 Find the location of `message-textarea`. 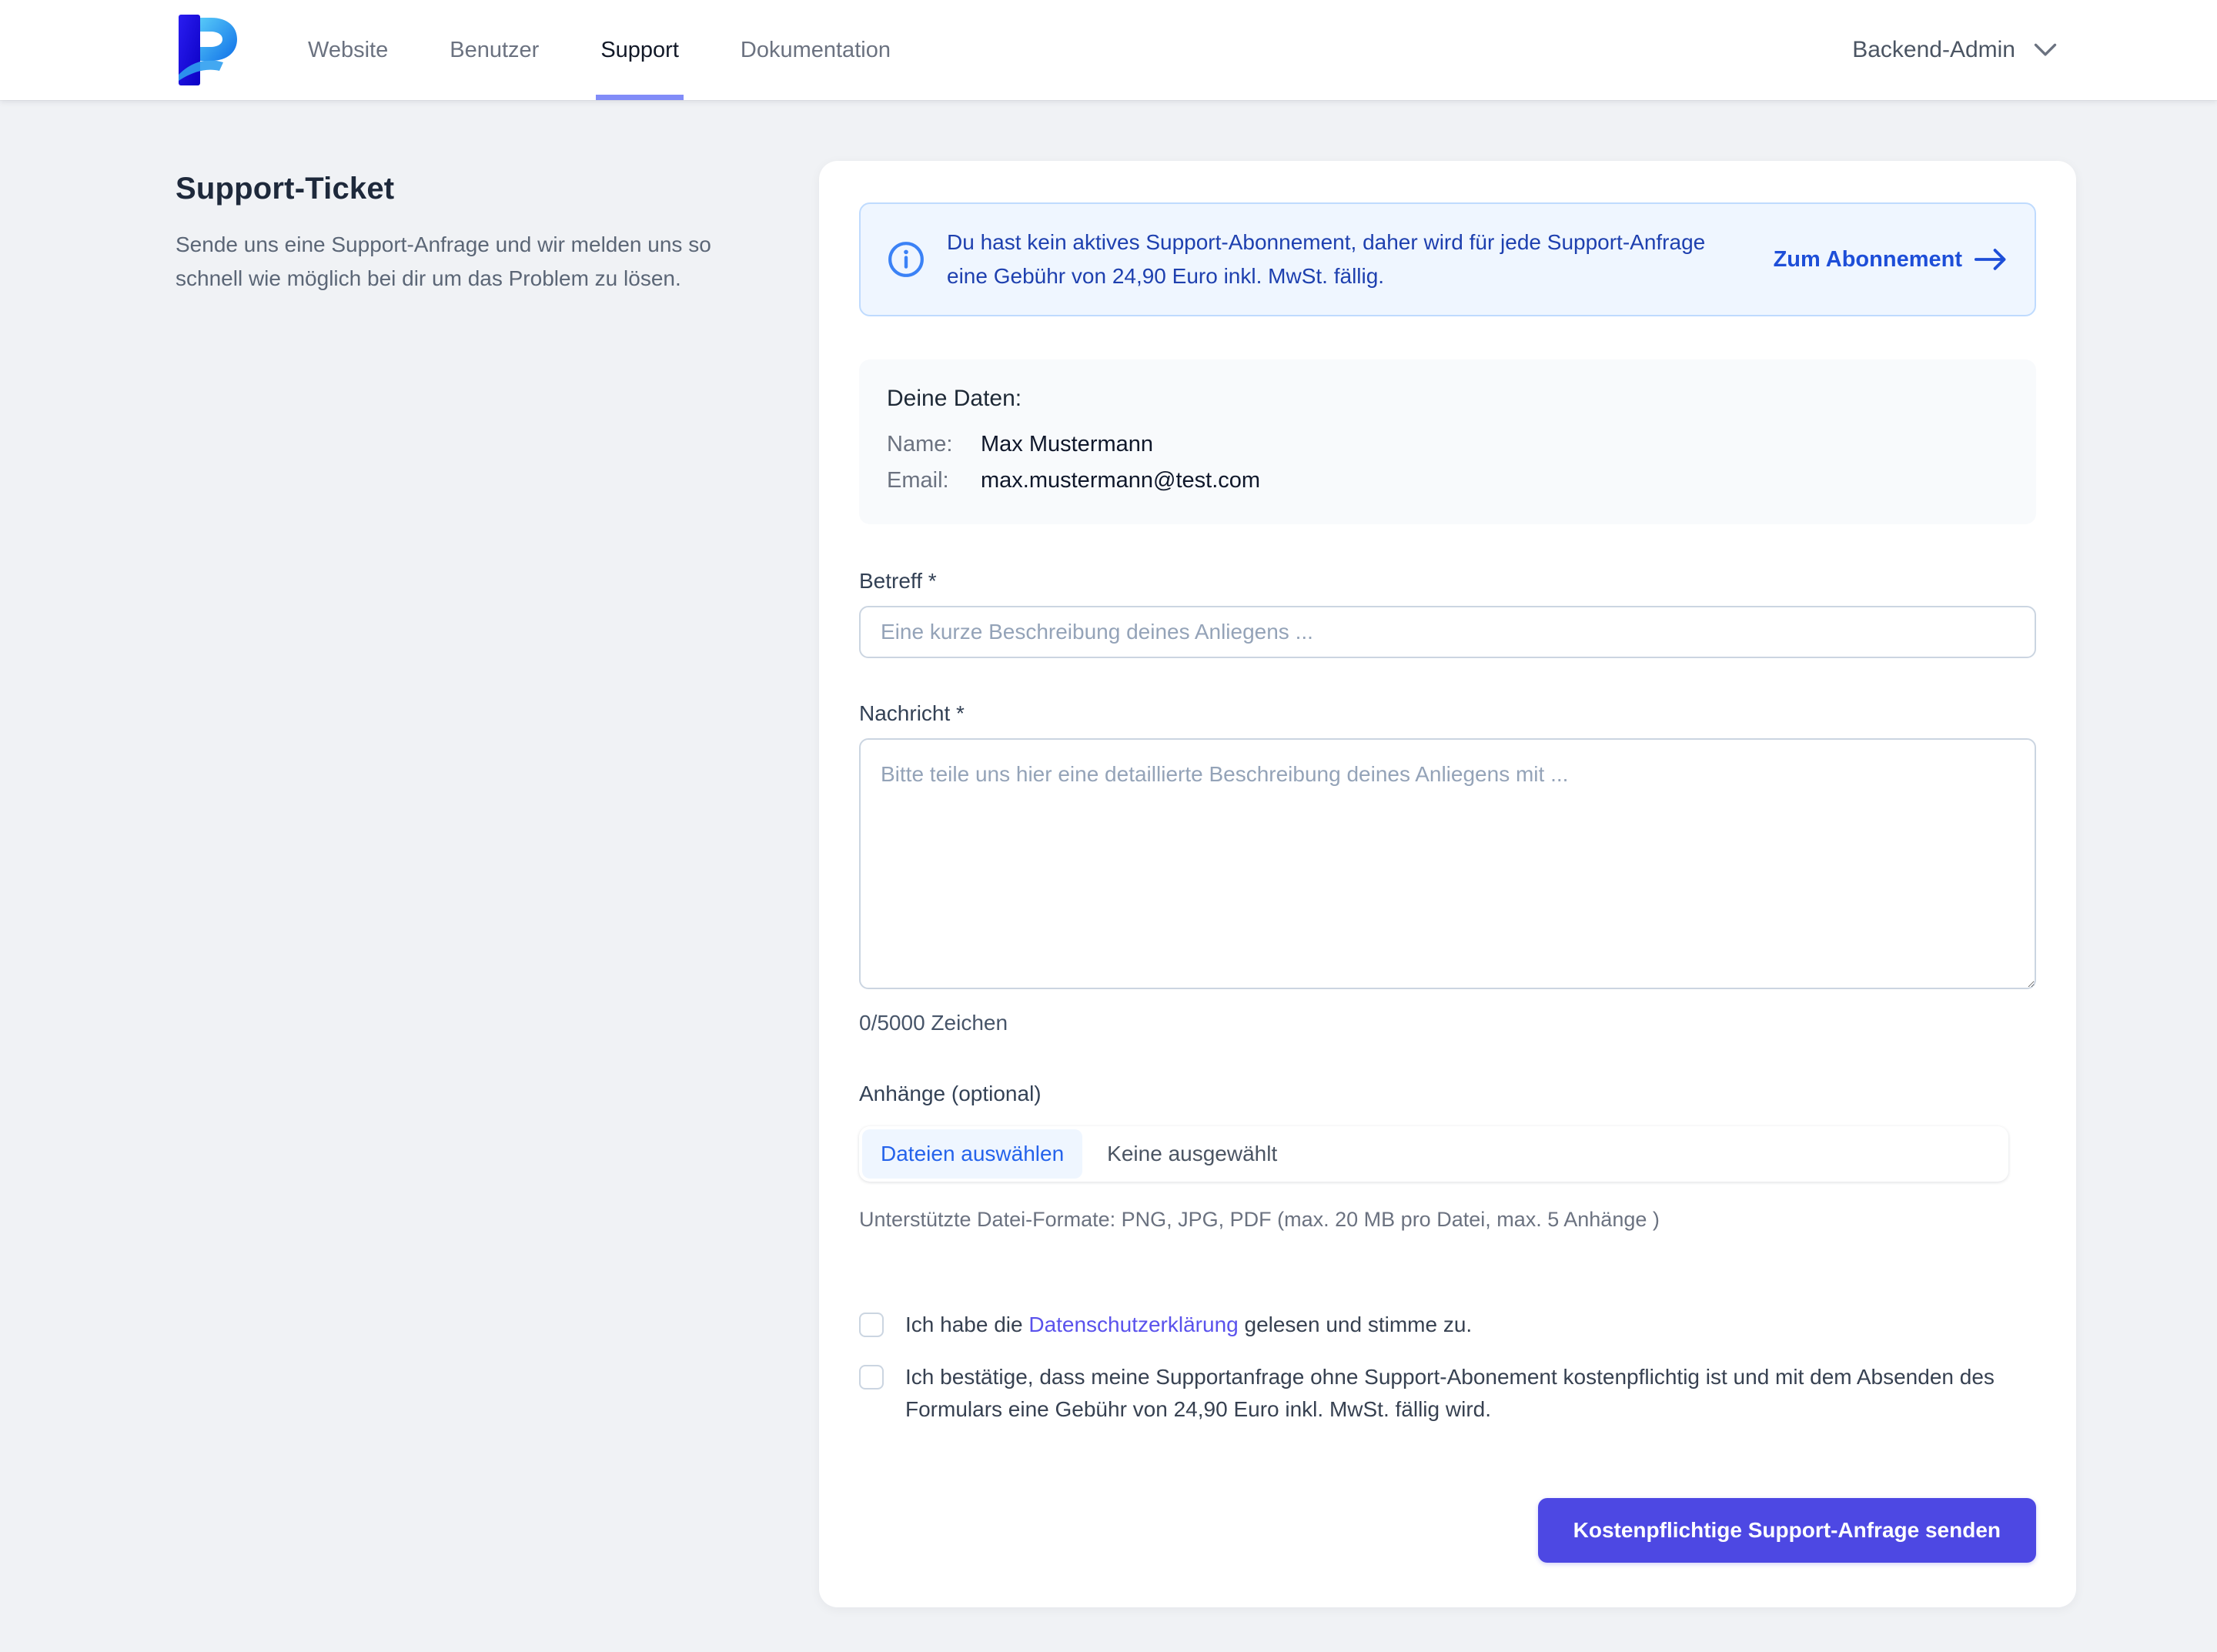

message-textarea is located at coordinates (1447, 863).